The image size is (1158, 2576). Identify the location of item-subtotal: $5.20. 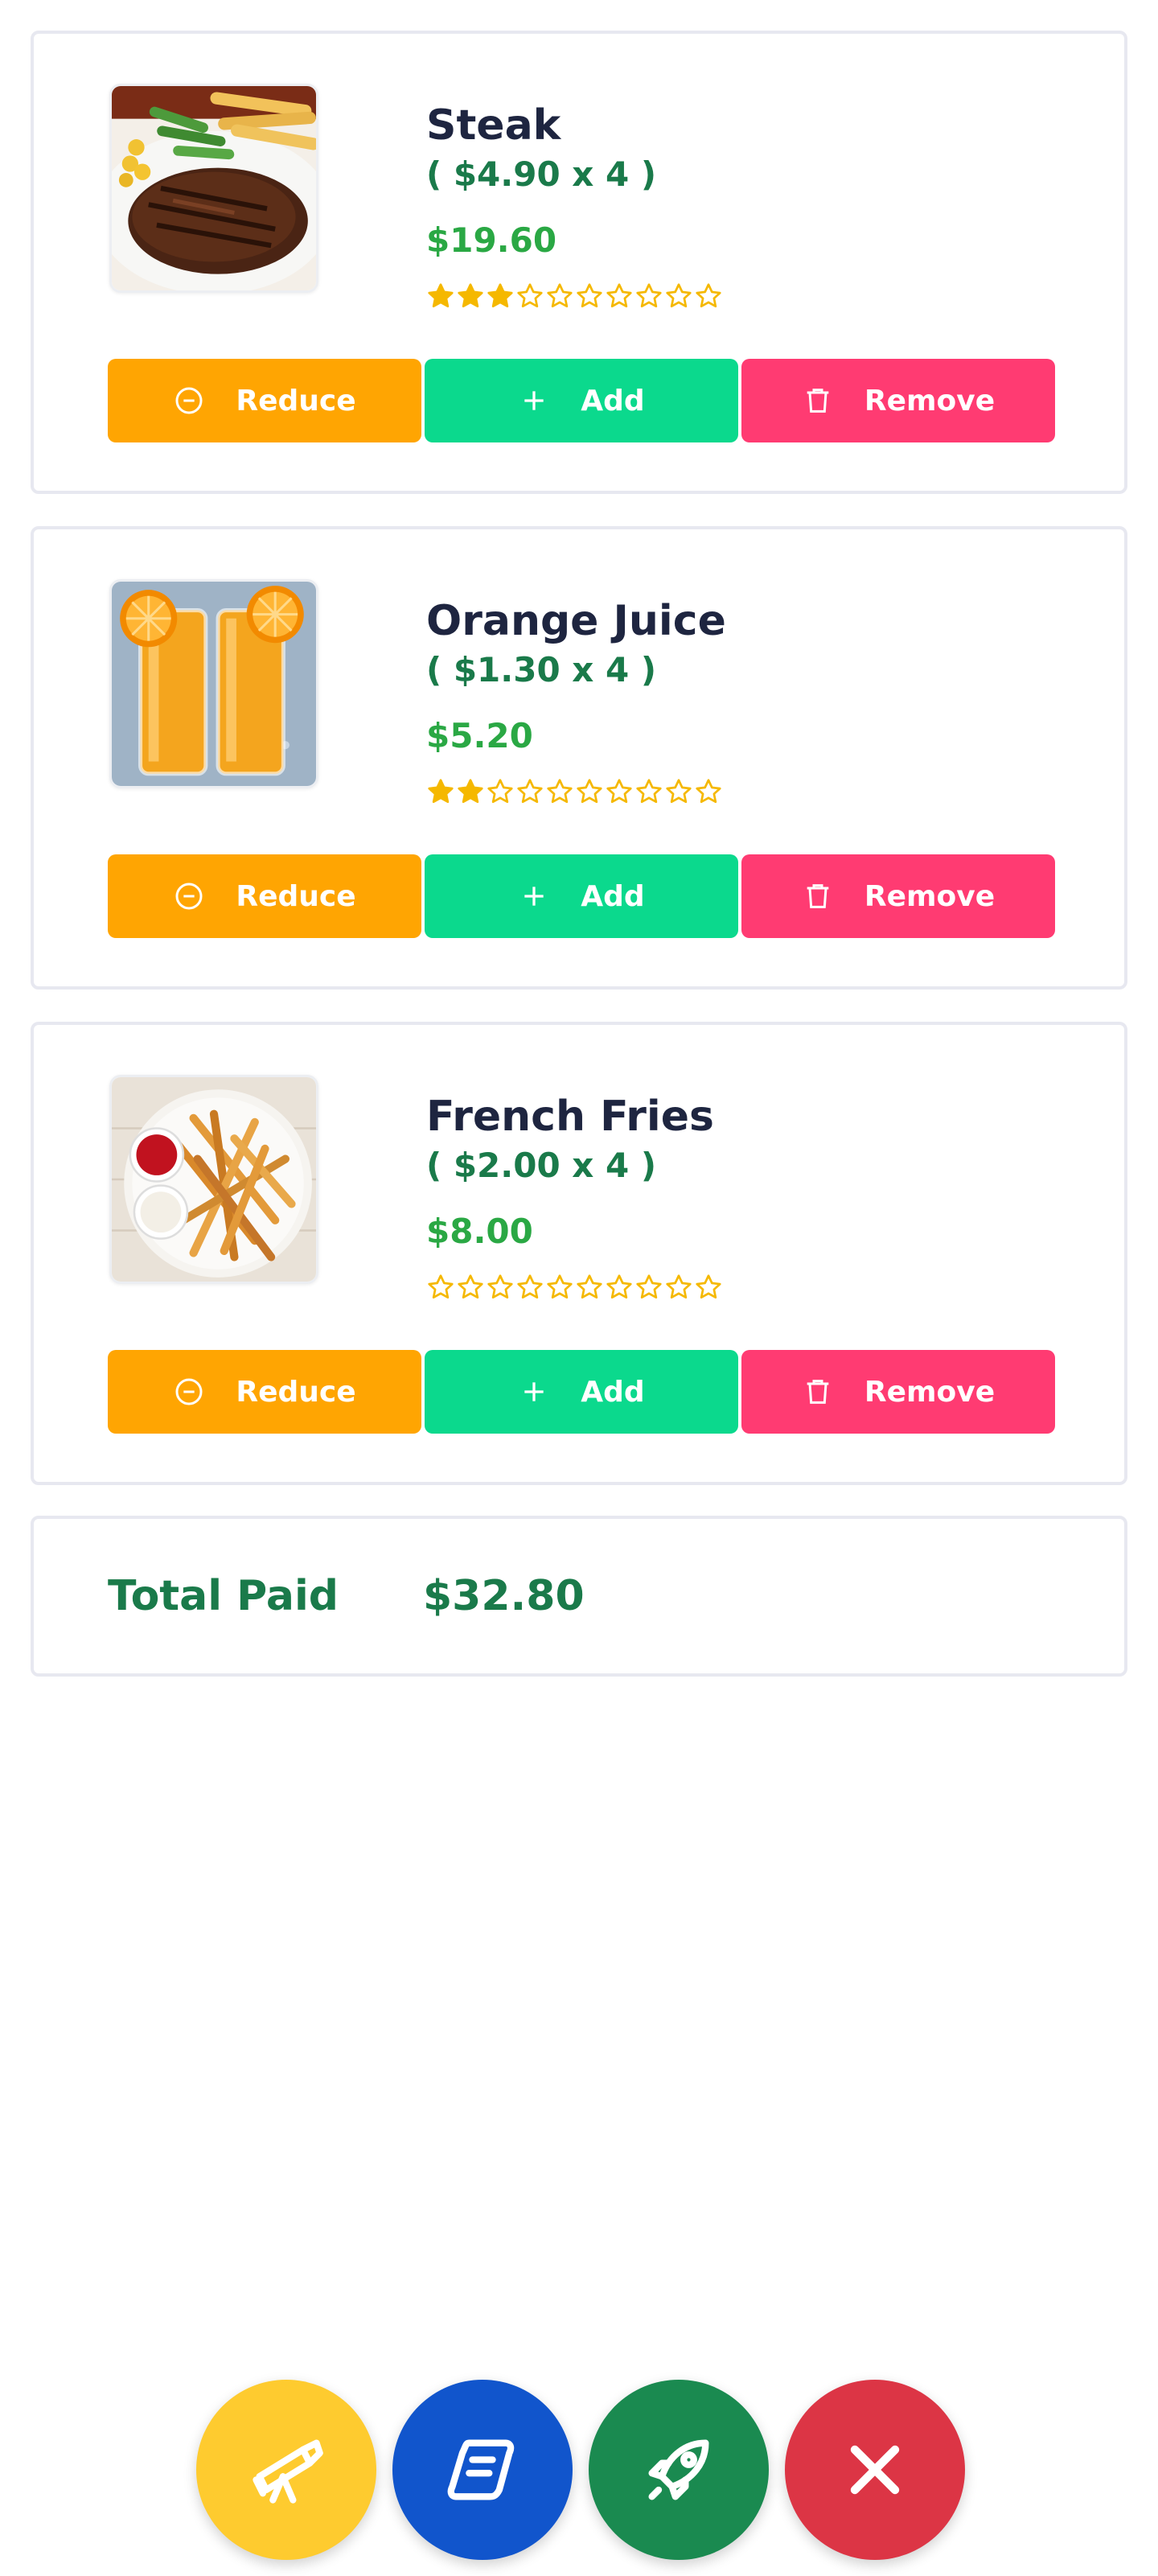
(480, 735).